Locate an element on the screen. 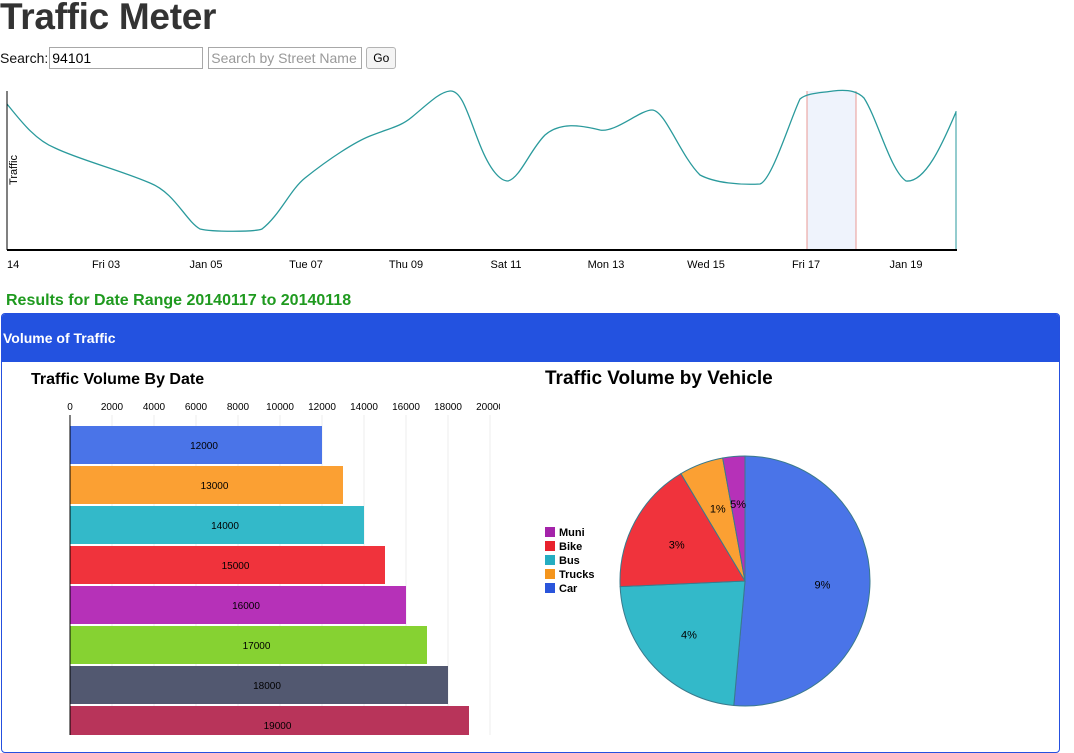 The height and width of the screenshot is (753, 1074). timeline-tick-label: Wed 15 is located at coordinates (706, 265).